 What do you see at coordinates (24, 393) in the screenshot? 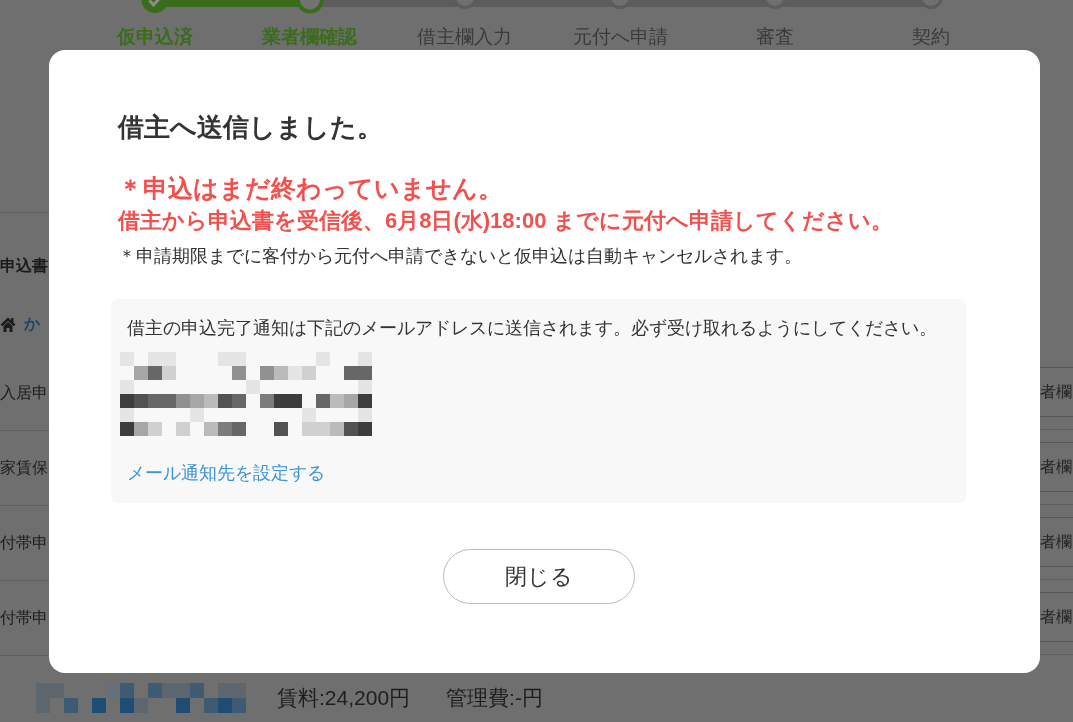
I see `row-label: 入居申` at bounding box center [24, 393].